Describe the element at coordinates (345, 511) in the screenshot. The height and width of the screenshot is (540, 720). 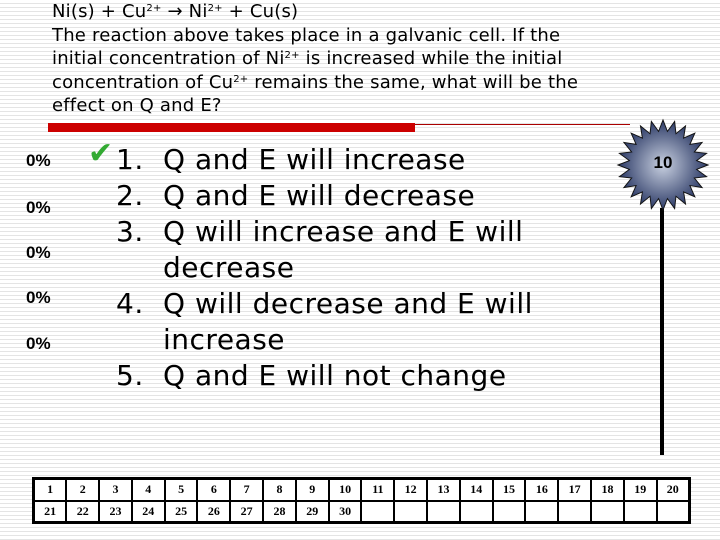
I see `grid-cell: 30` at that location.